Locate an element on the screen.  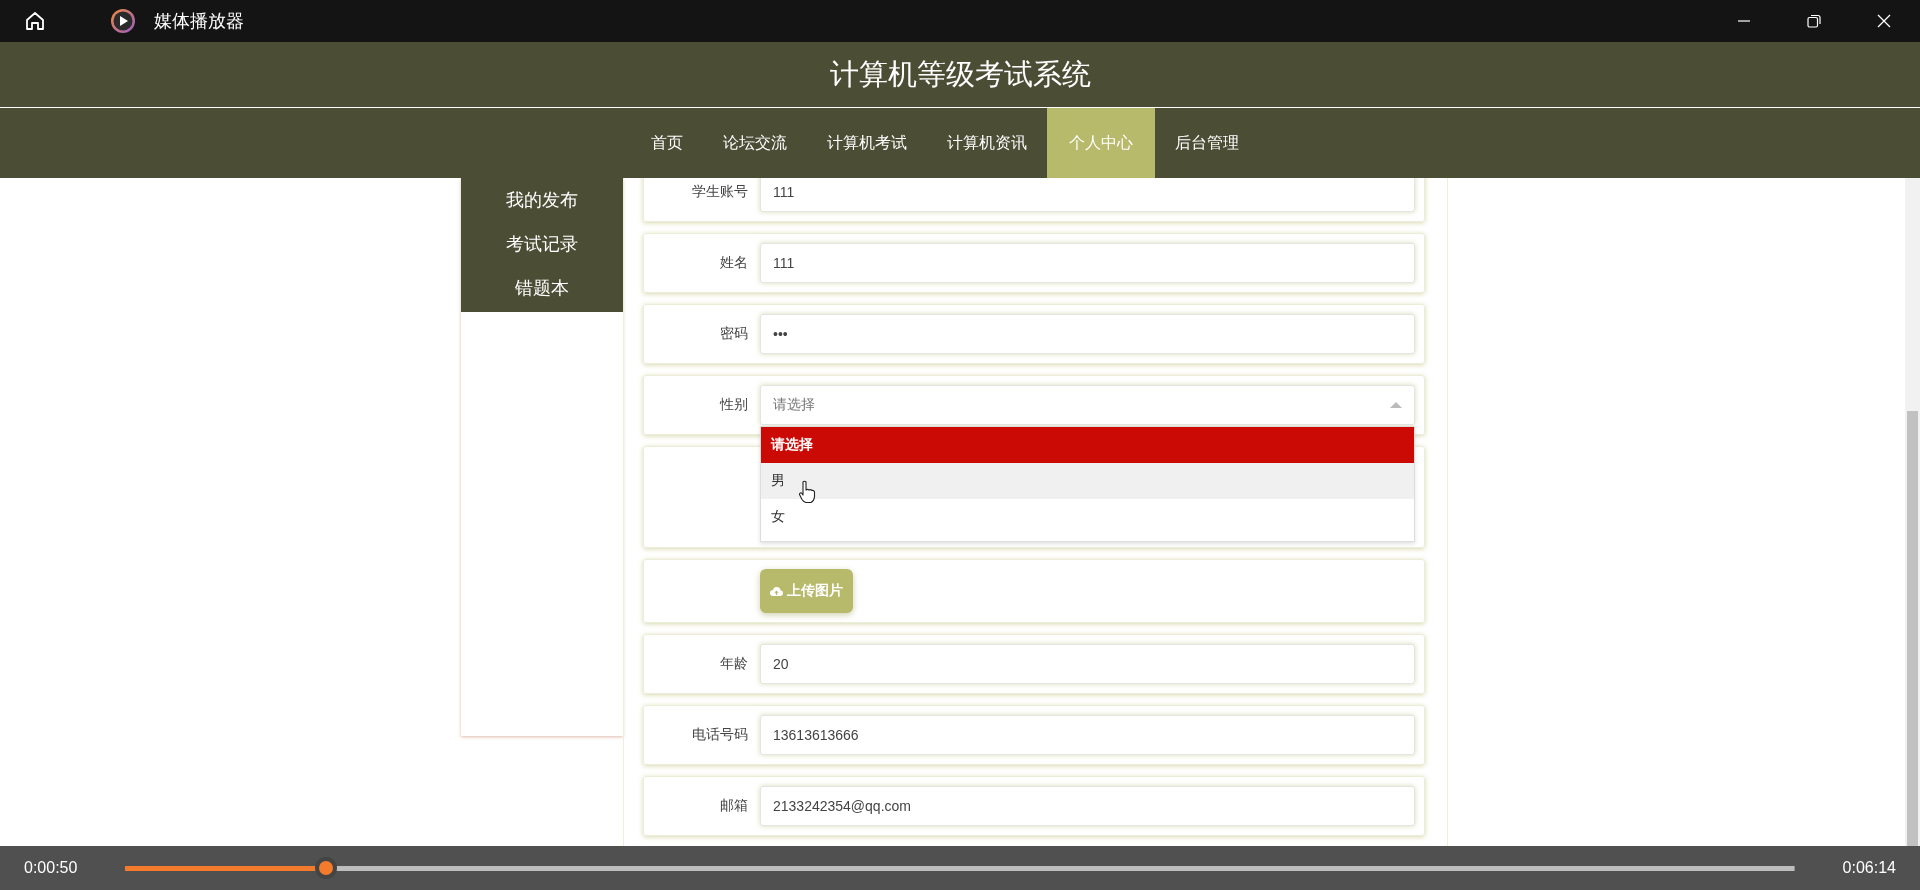
dropdown-option: 请选择 is located at coordinates (1087, 445).